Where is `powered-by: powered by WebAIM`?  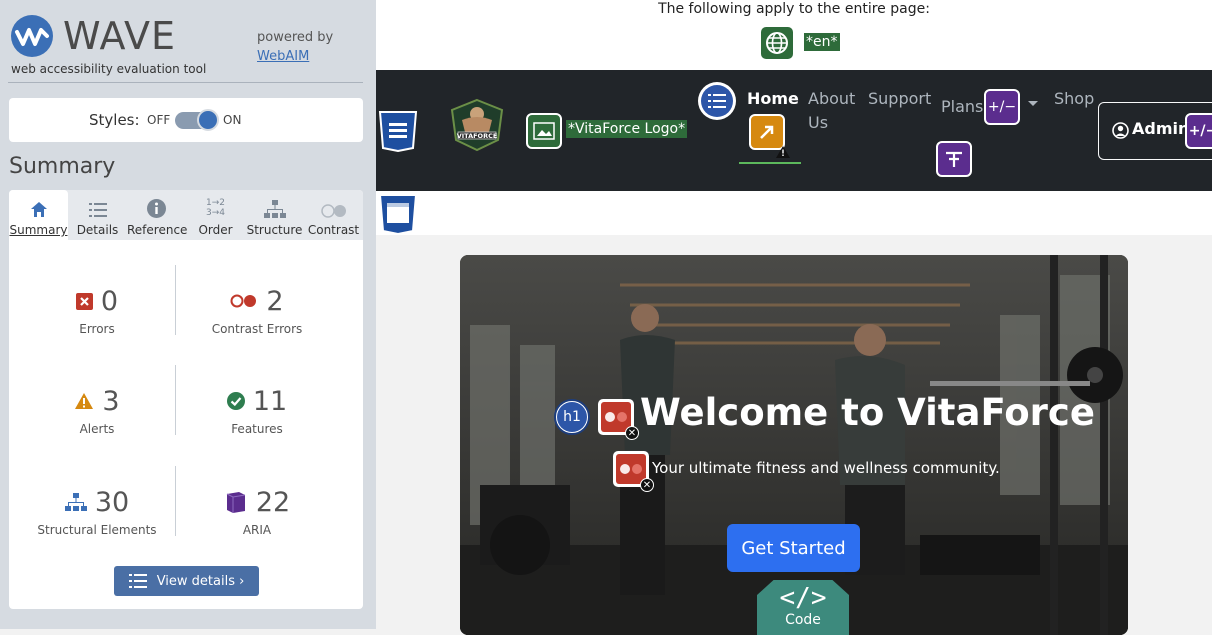 powered-by: powered by WebAIM is located at coordinates (295, 47).